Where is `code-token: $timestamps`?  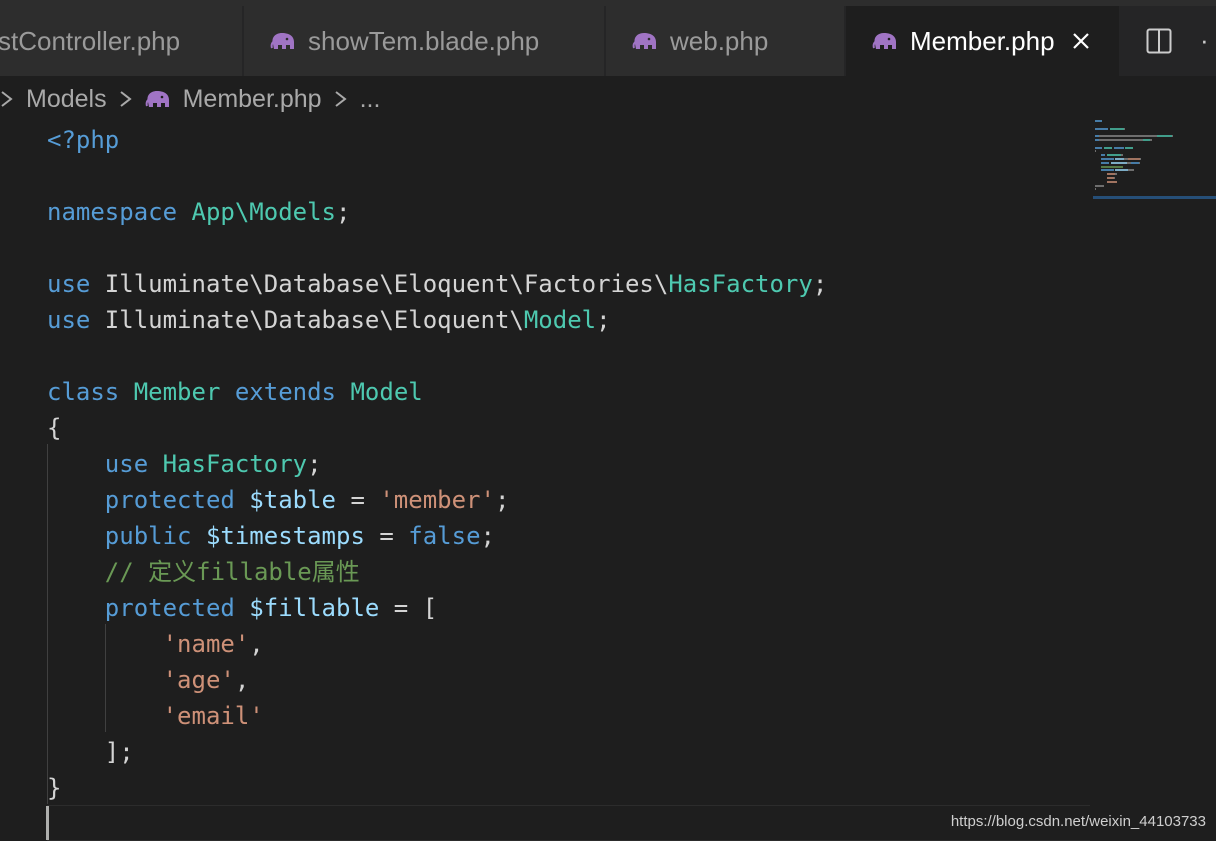
code-token: $timestamps is located at coordinates (285, 536).